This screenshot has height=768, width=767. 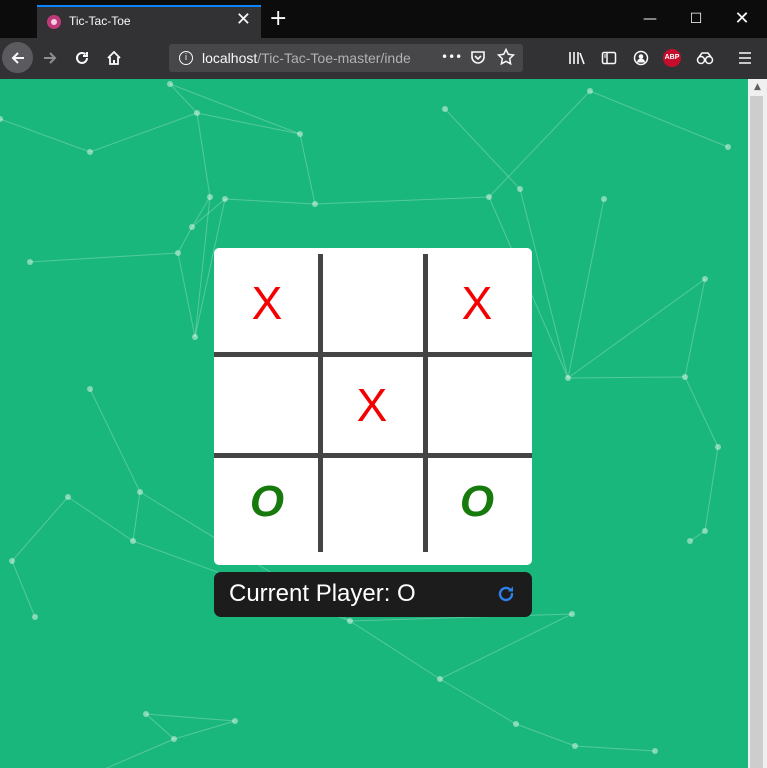 I want to click on minimize-button: —, so click(x=650, y=19).